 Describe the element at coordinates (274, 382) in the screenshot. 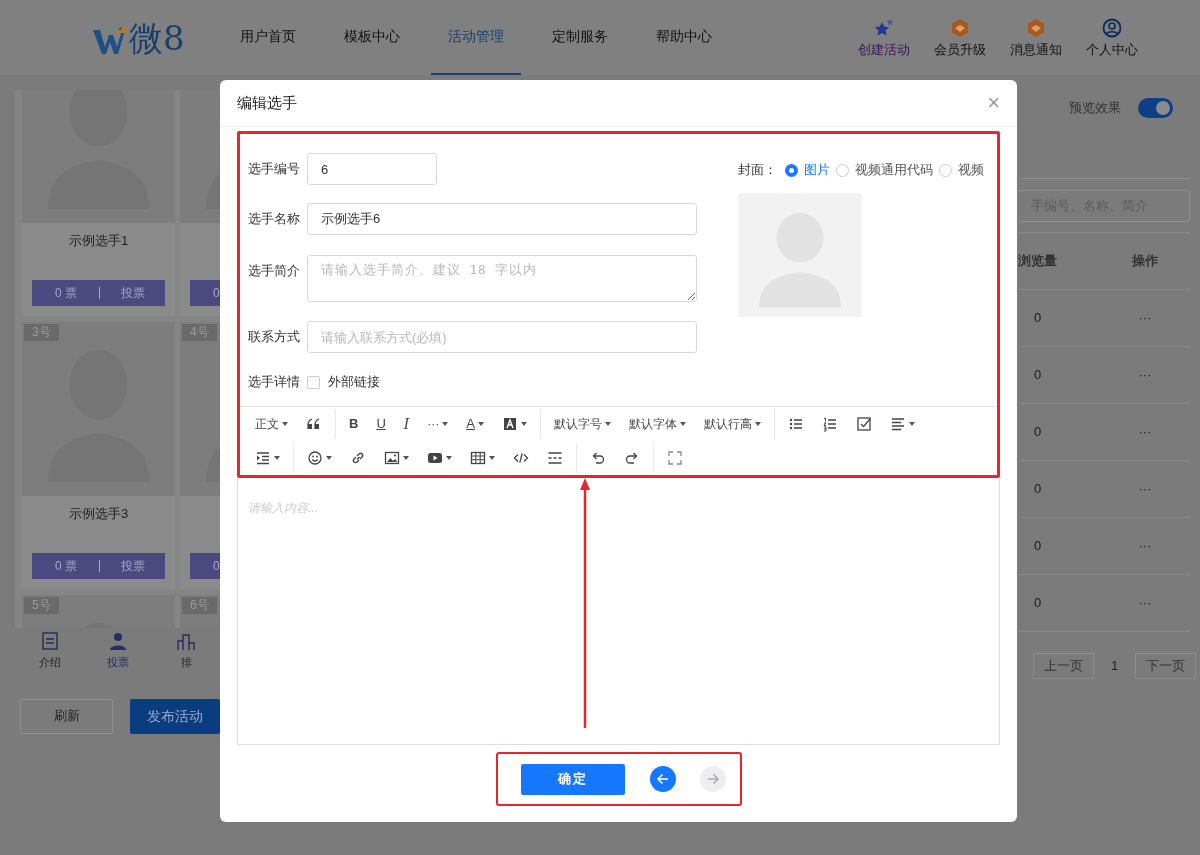

I see `field-label: 选手详情` at that location.